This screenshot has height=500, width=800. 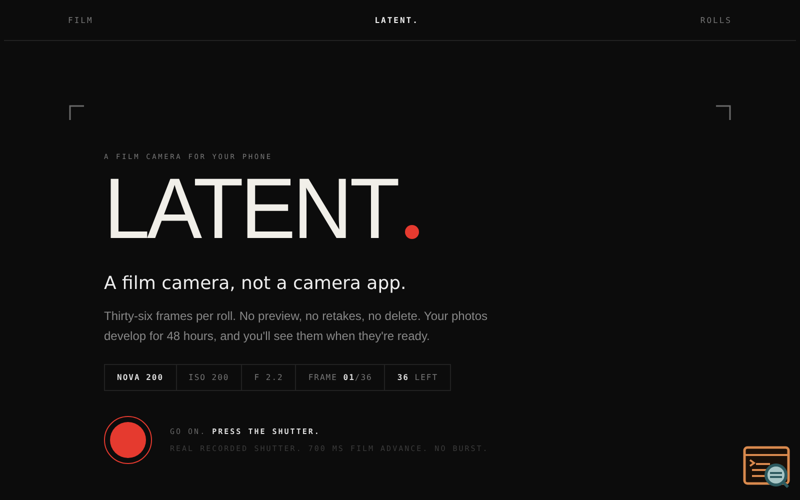 What do you see at coordinates (256, 283) in the screenshot?
I see `tagline: A film camera, not a camera app.` at bounding box center [256, 283].